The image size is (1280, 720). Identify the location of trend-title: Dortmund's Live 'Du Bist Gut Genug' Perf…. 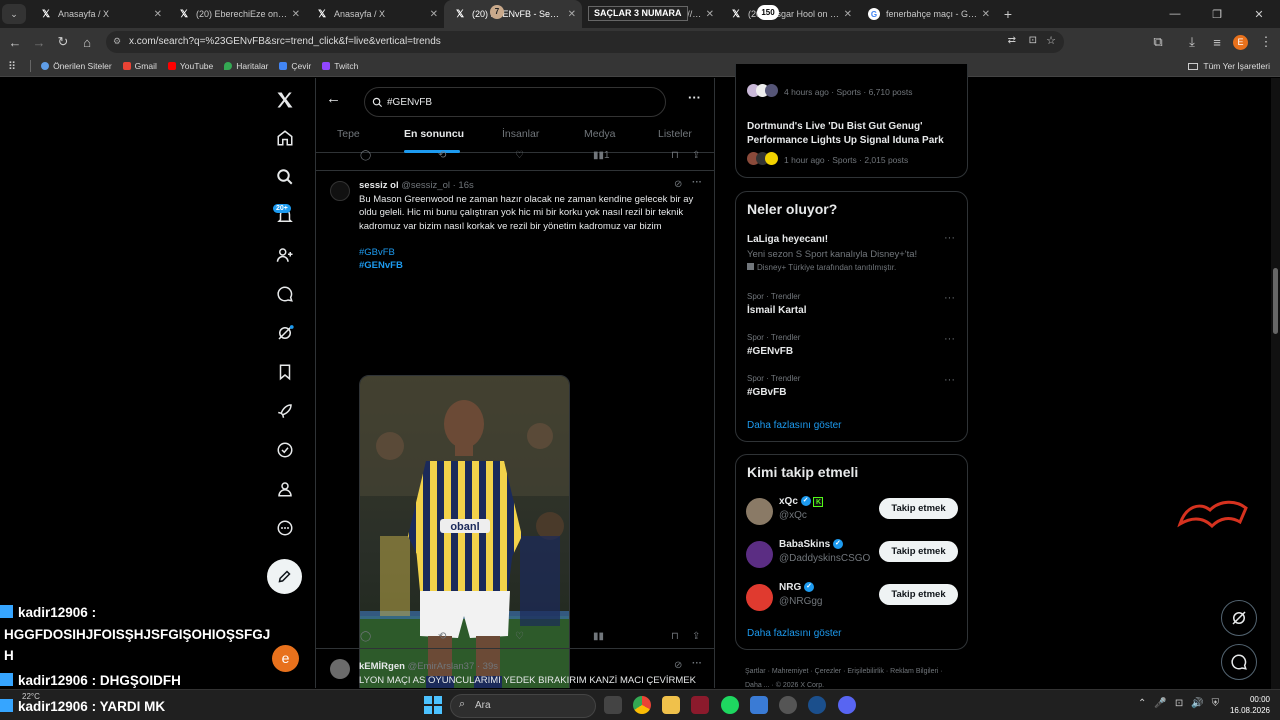
(852, 133).